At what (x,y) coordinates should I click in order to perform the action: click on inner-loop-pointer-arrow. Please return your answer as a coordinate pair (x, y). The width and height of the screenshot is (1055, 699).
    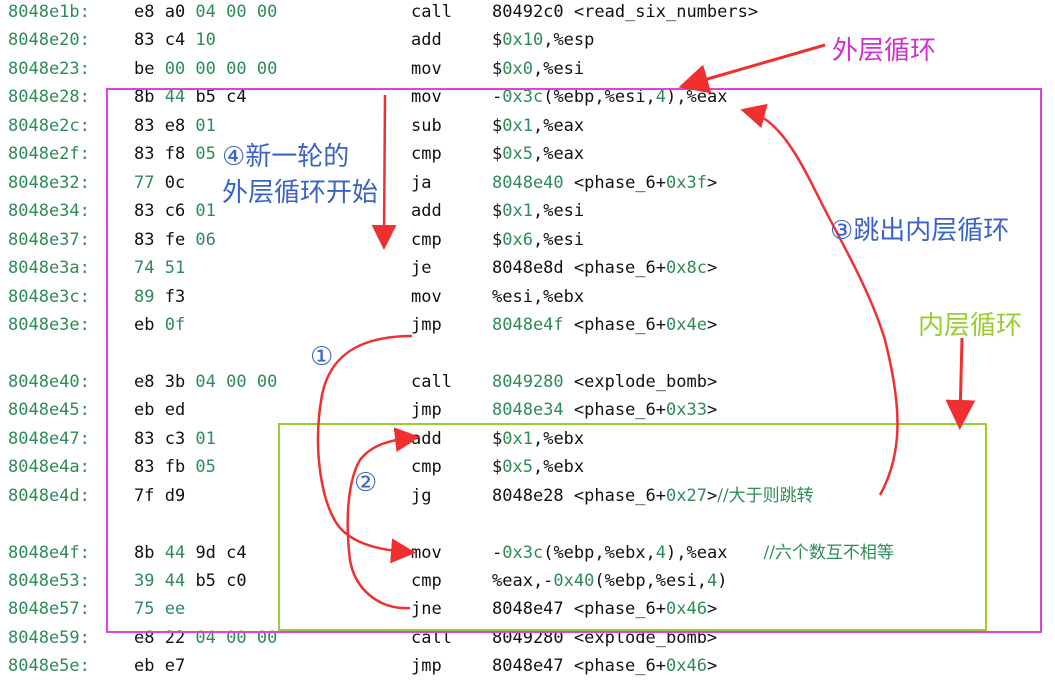
    Looking at the image, I should click on (960, 383).